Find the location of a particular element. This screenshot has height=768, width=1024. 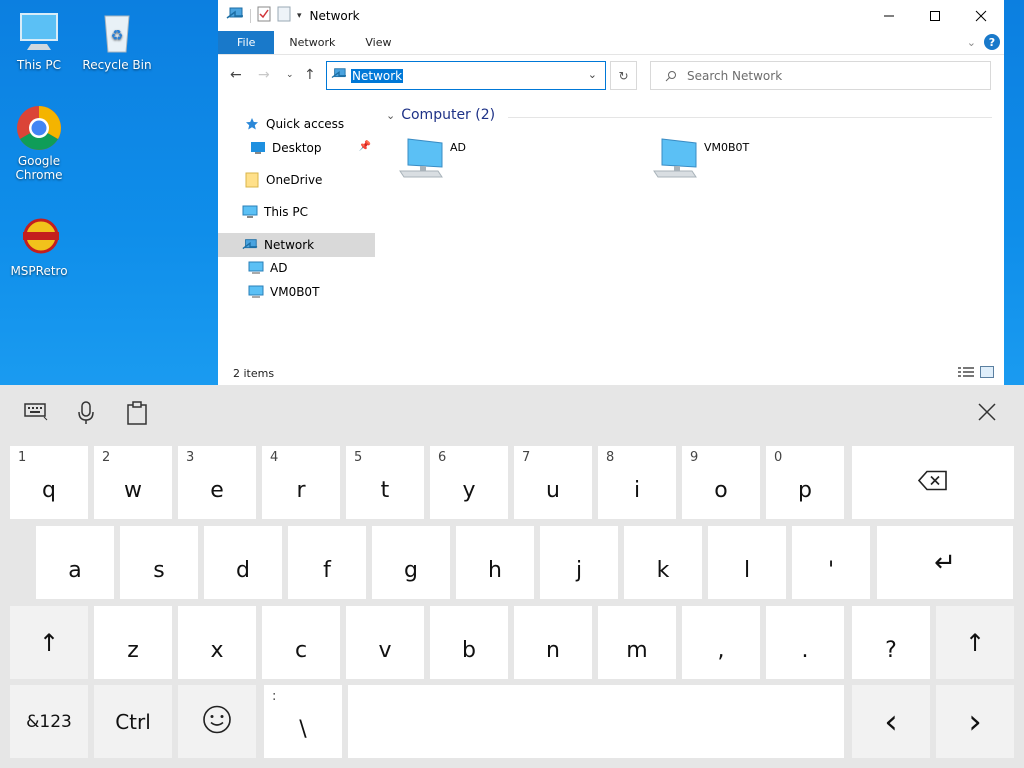

address-bar: Network ⌄ is located at coordinates (466, 75).